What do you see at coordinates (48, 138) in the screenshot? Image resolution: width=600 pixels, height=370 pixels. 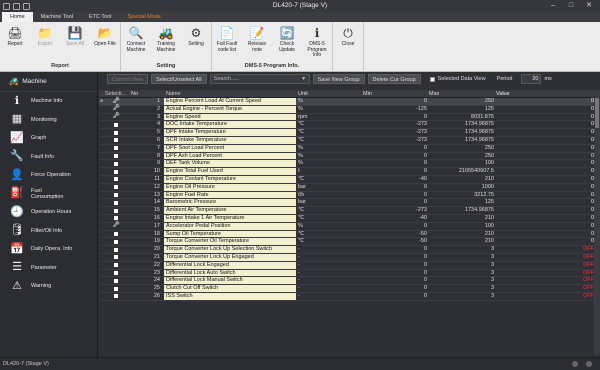 I see `sidebar-item-graph: 📈 Graph` at bounding box center [48, 138].